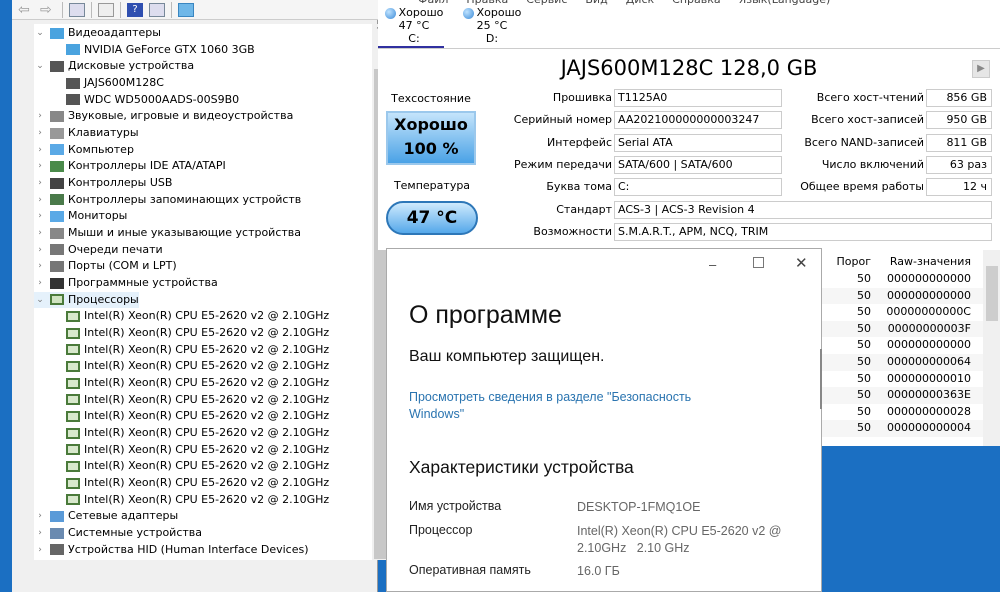  Describe the element at coordinates (846, 262) in the screenshot. I see `column-header-threshold: Порог` at that location.